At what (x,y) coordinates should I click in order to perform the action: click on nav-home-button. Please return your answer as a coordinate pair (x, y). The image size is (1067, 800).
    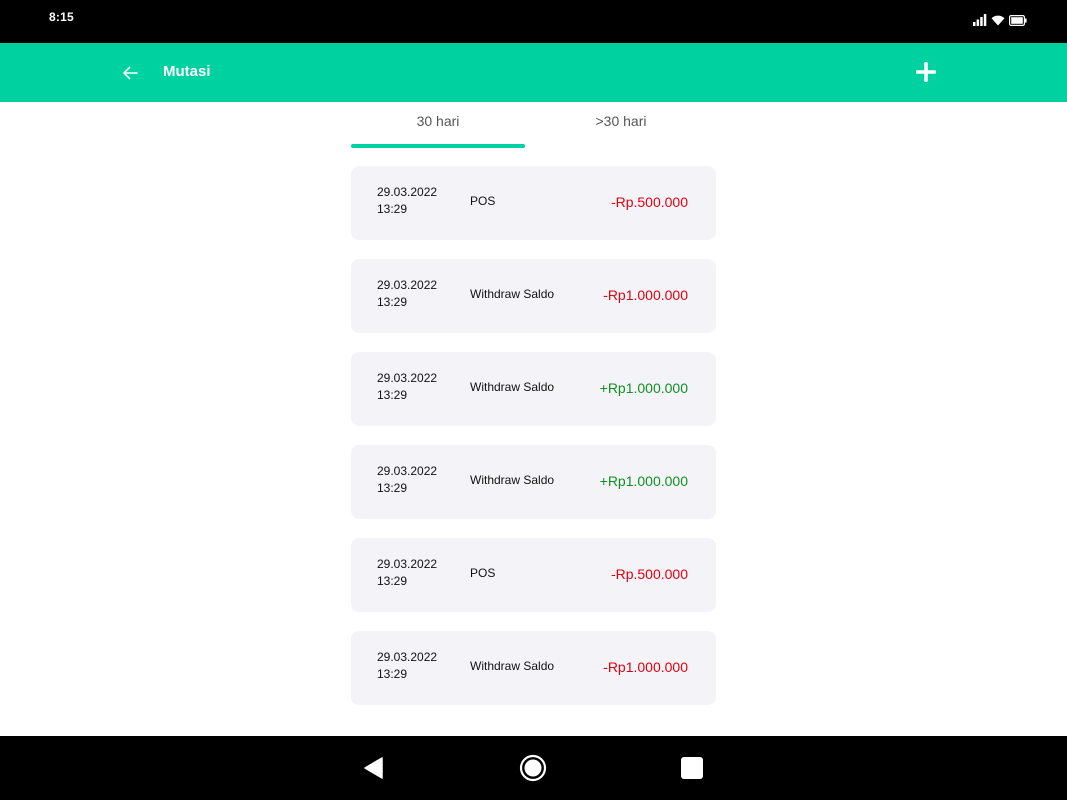
    Looking at the image, I should click on (533, 768).